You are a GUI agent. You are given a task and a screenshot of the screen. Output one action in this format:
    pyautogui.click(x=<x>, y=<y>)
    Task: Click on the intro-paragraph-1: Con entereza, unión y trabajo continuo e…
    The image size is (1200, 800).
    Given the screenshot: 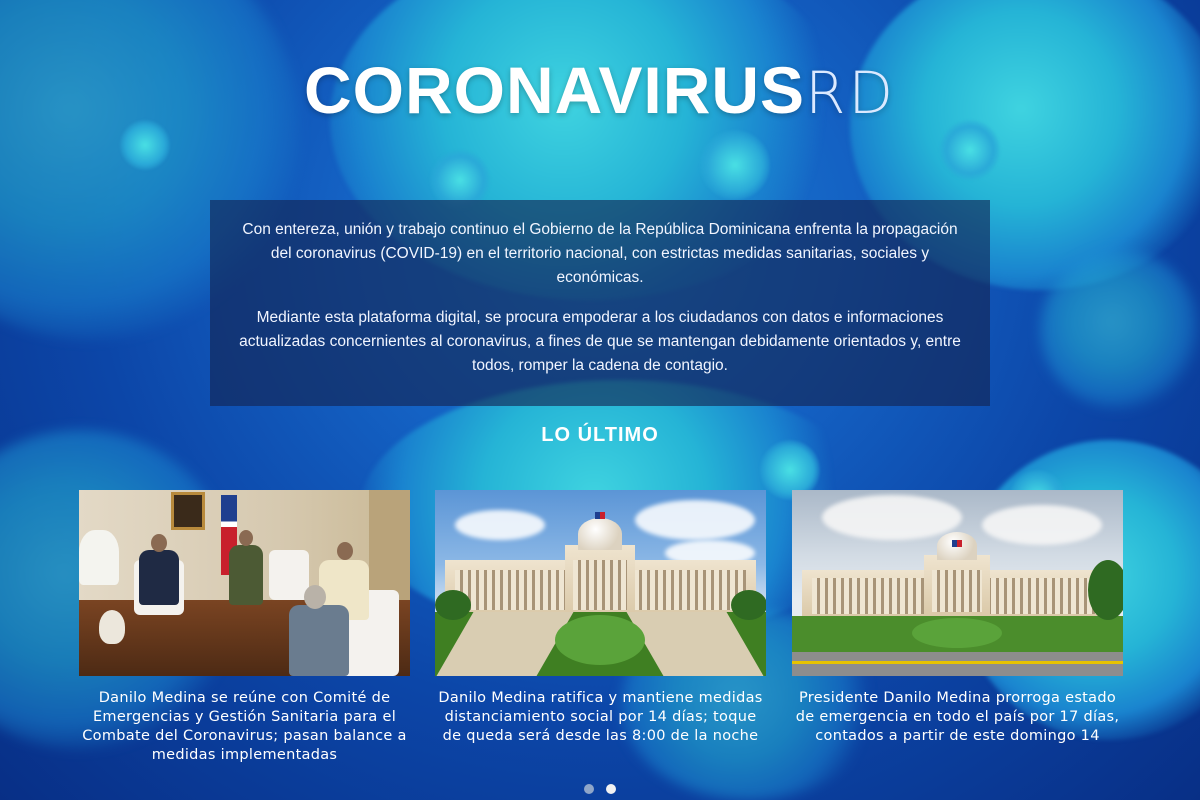 What is the action you would take?
    pyautogui.click(x=600, y=253)
    